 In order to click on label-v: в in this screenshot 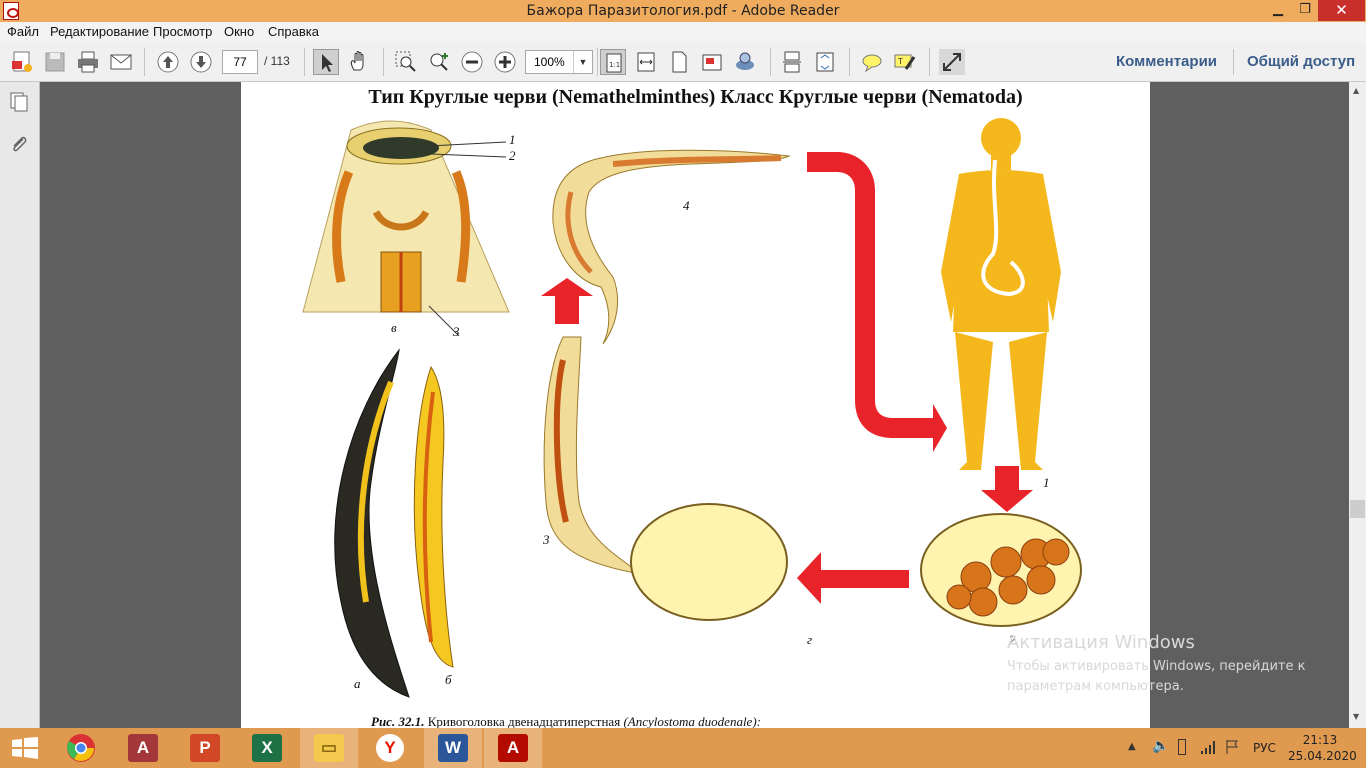, I will do `click(394, 327)`.